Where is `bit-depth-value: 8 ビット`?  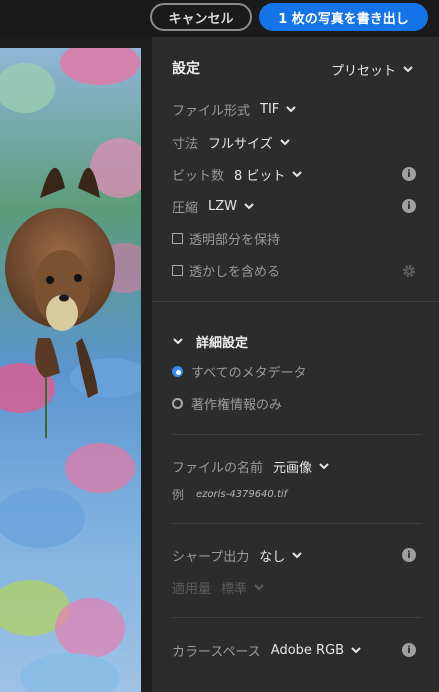
bit-depth-value: 8 ビット is located at coordinates (260, 176).